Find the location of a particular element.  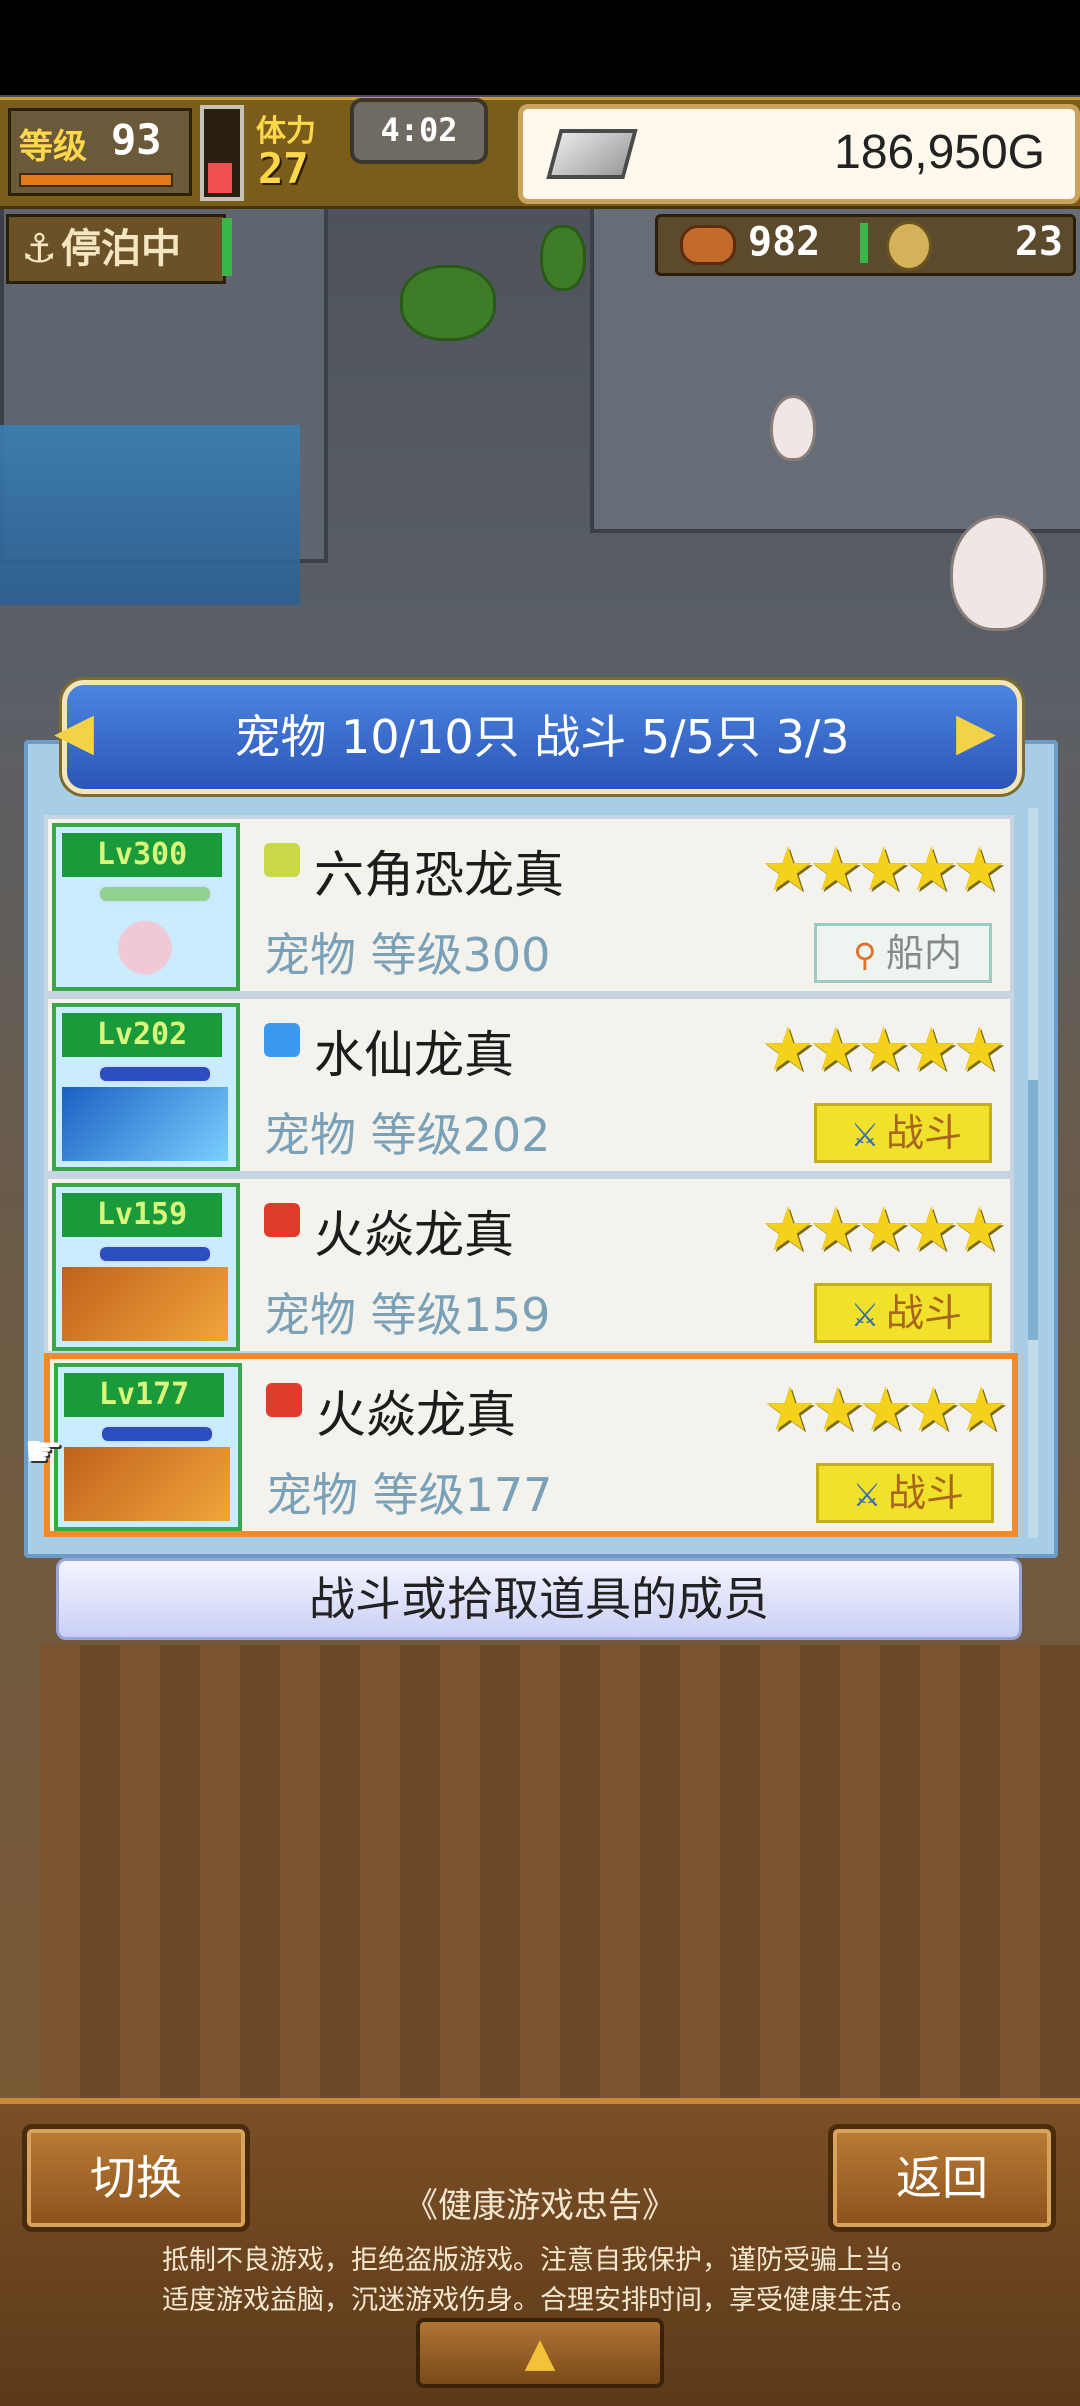

water-element-icon is located at coordinates (282, 1040).